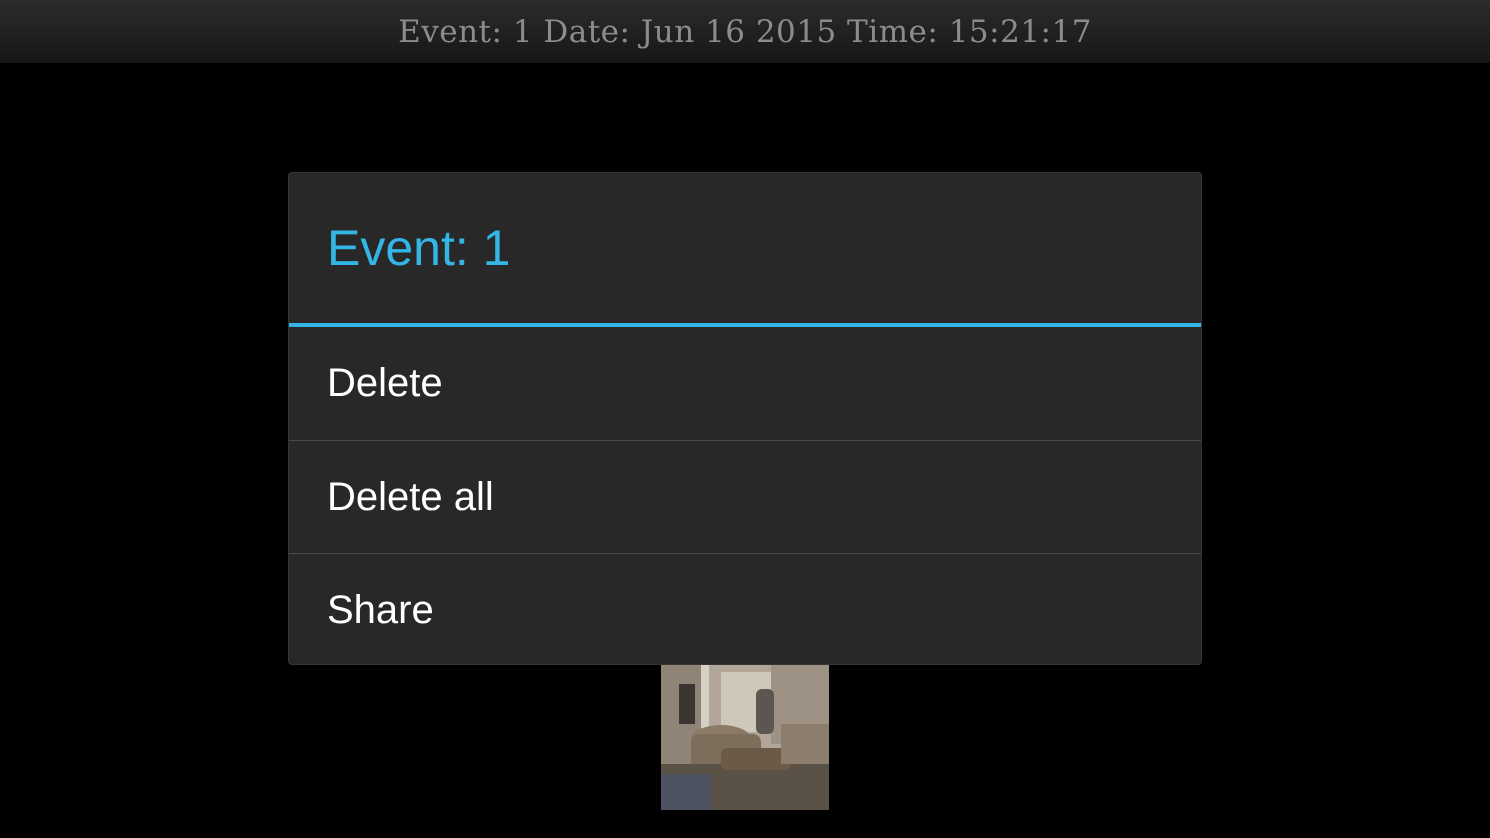  I want to click on menu-item-delete: Delete, so click(745, 383).